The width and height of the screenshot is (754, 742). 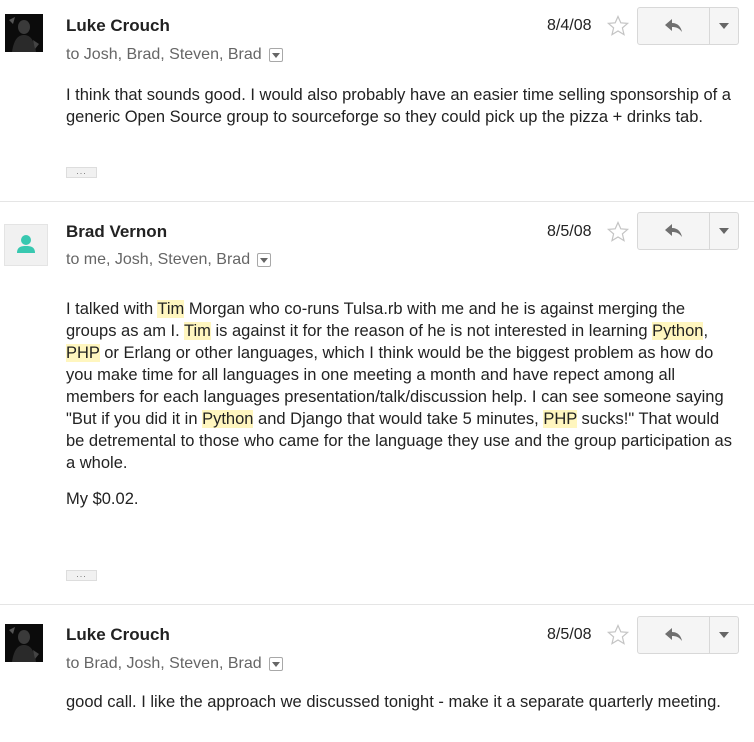 I want to click on message-paragraph: My $0.02., so click(x=102, y=499).